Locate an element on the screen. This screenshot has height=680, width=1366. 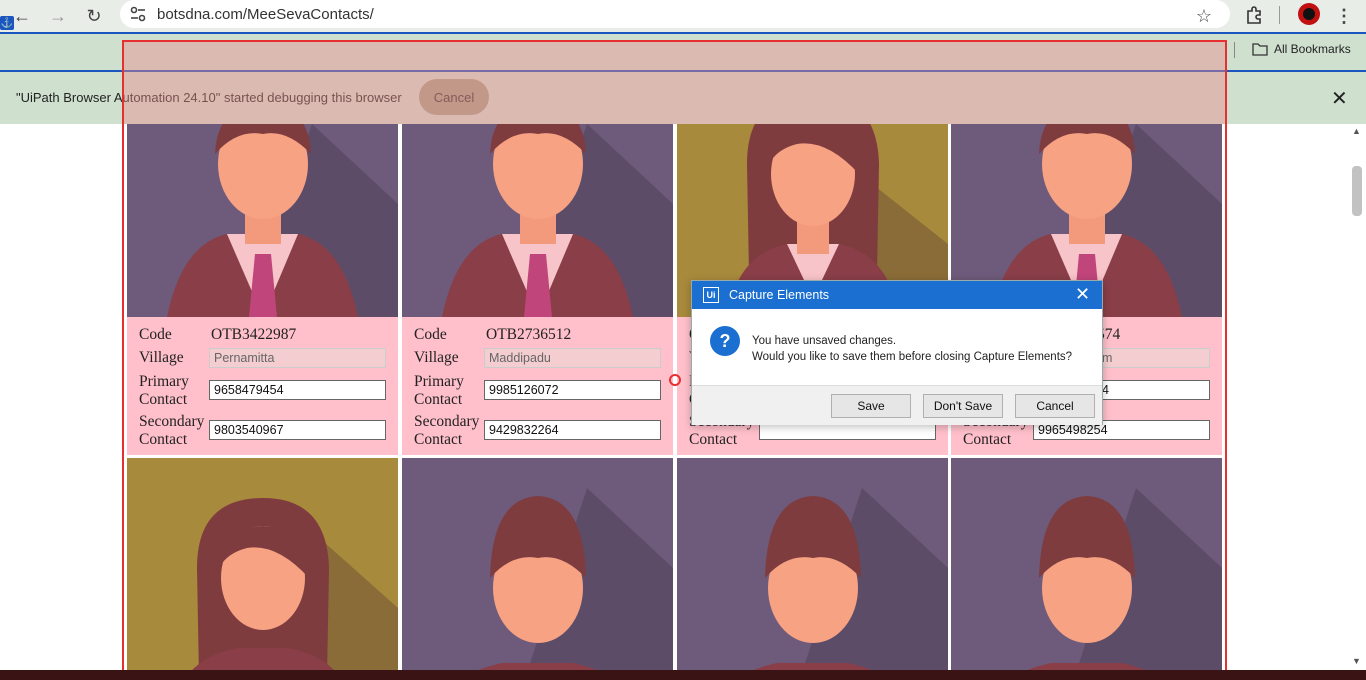
bookmark-star-icon: ☆ is located at coordinates (1204, 16).